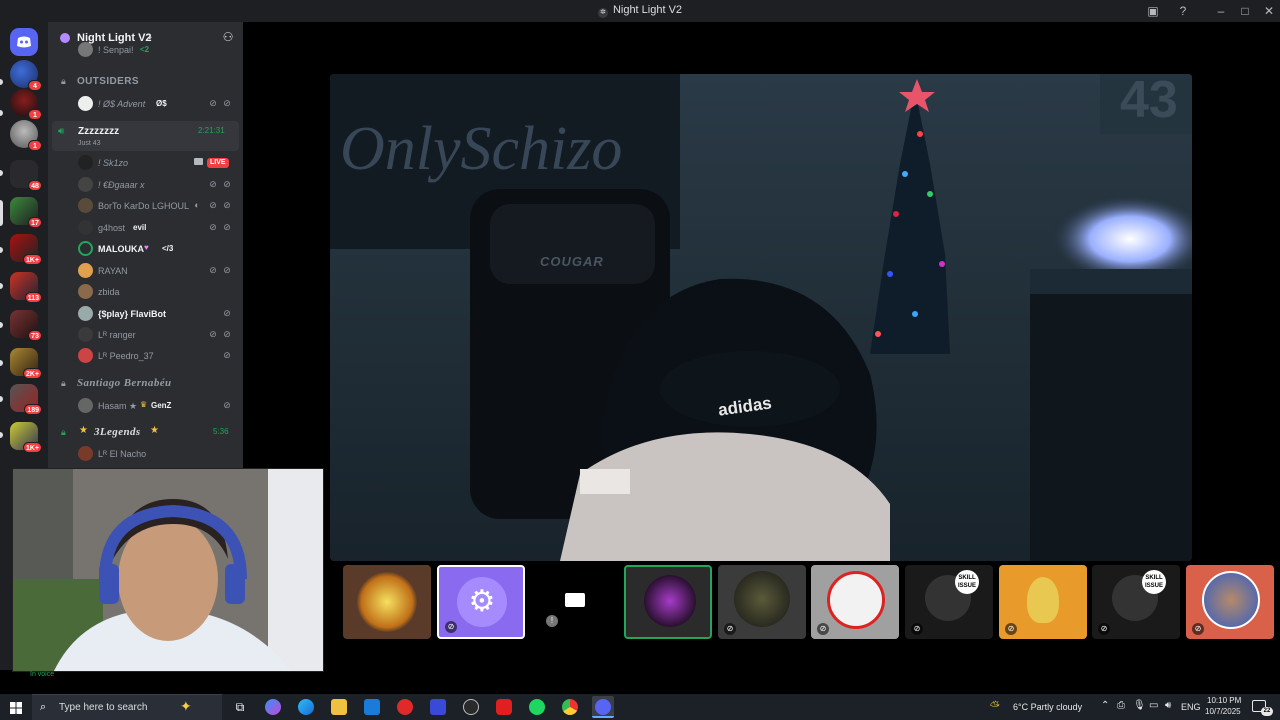  I want to click on steam-icon, so click(471, 707).